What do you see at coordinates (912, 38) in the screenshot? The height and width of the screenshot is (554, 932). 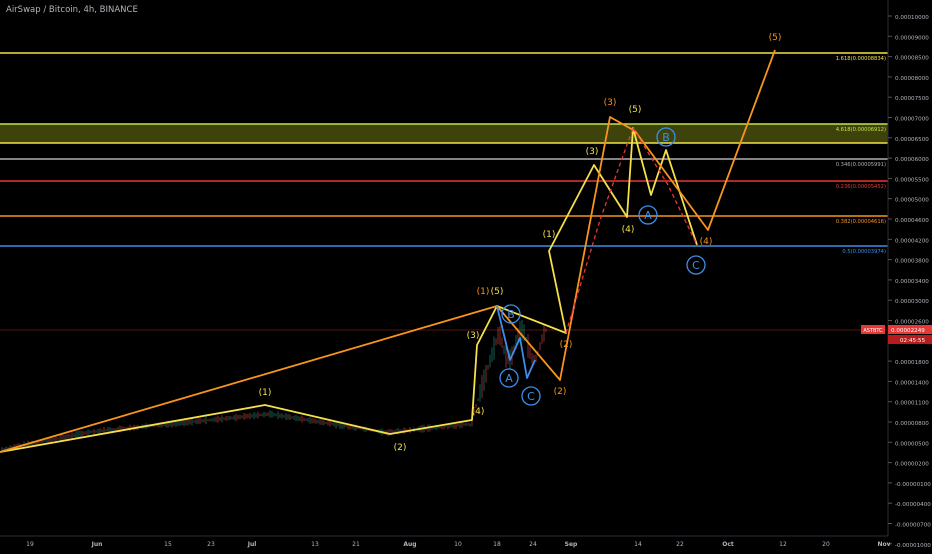 I see `y-tick-label: 0.00009000` at bounding box center [912, 38].